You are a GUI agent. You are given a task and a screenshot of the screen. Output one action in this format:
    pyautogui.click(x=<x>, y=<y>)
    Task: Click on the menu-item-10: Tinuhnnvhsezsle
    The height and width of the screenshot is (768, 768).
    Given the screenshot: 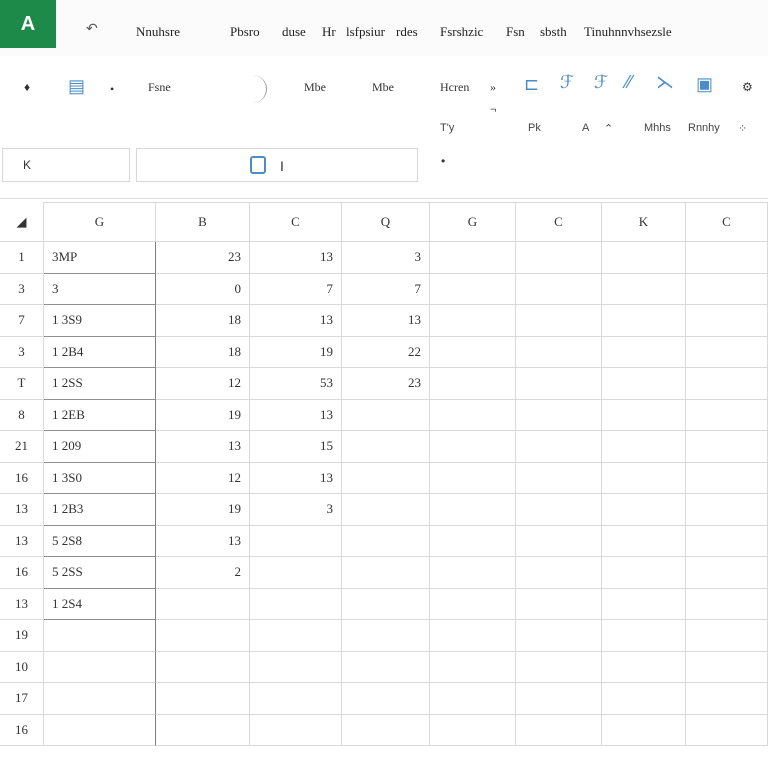 What is the action you would take?
    pyautogui.click(x=628, y=32)
    